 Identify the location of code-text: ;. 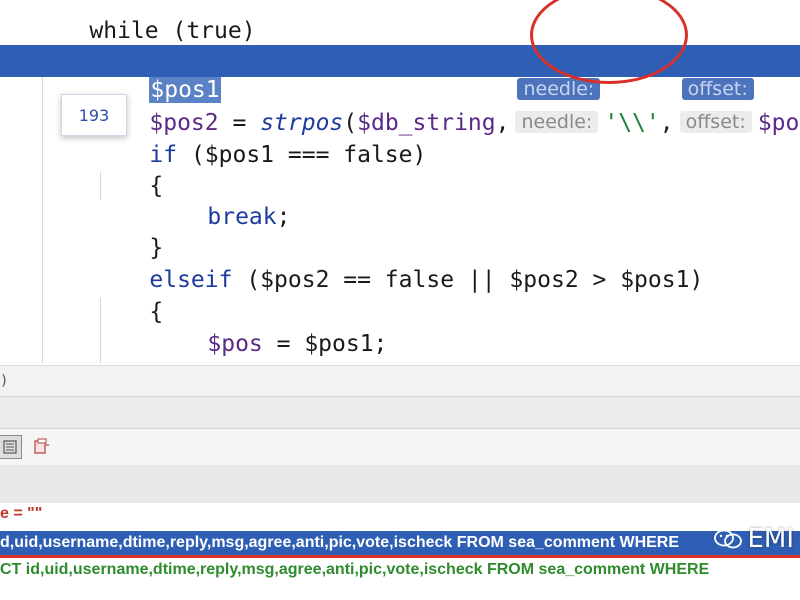
(284, 362).